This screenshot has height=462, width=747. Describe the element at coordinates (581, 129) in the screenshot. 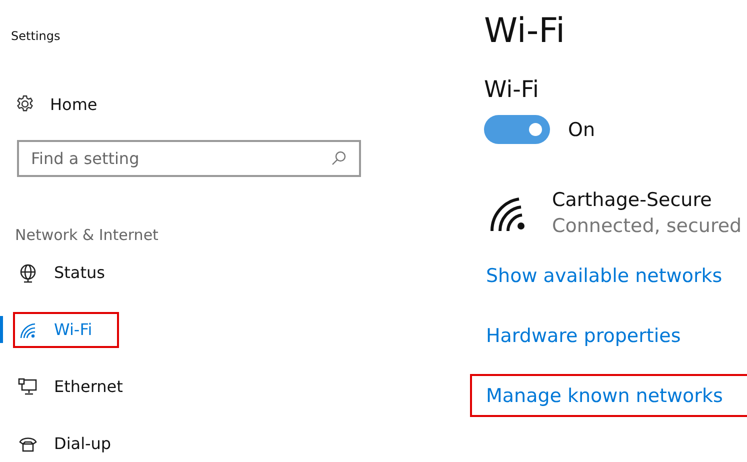

I see `toggle-label: On` at that location.